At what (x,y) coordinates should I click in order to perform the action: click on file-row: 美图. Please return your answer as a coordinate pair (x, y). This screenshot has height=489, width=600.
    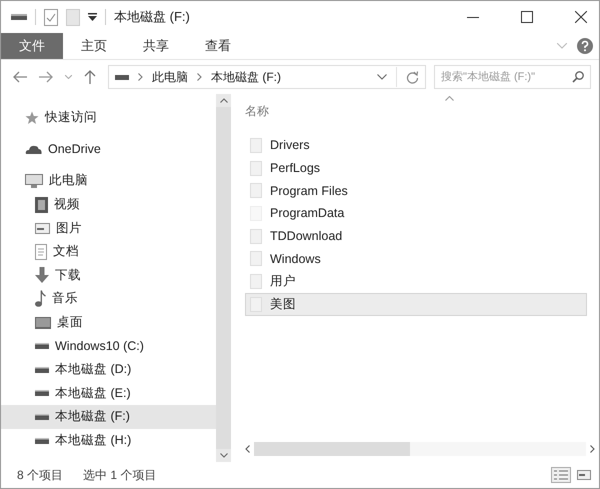
    Looking at the image, I should click on (416, 304).